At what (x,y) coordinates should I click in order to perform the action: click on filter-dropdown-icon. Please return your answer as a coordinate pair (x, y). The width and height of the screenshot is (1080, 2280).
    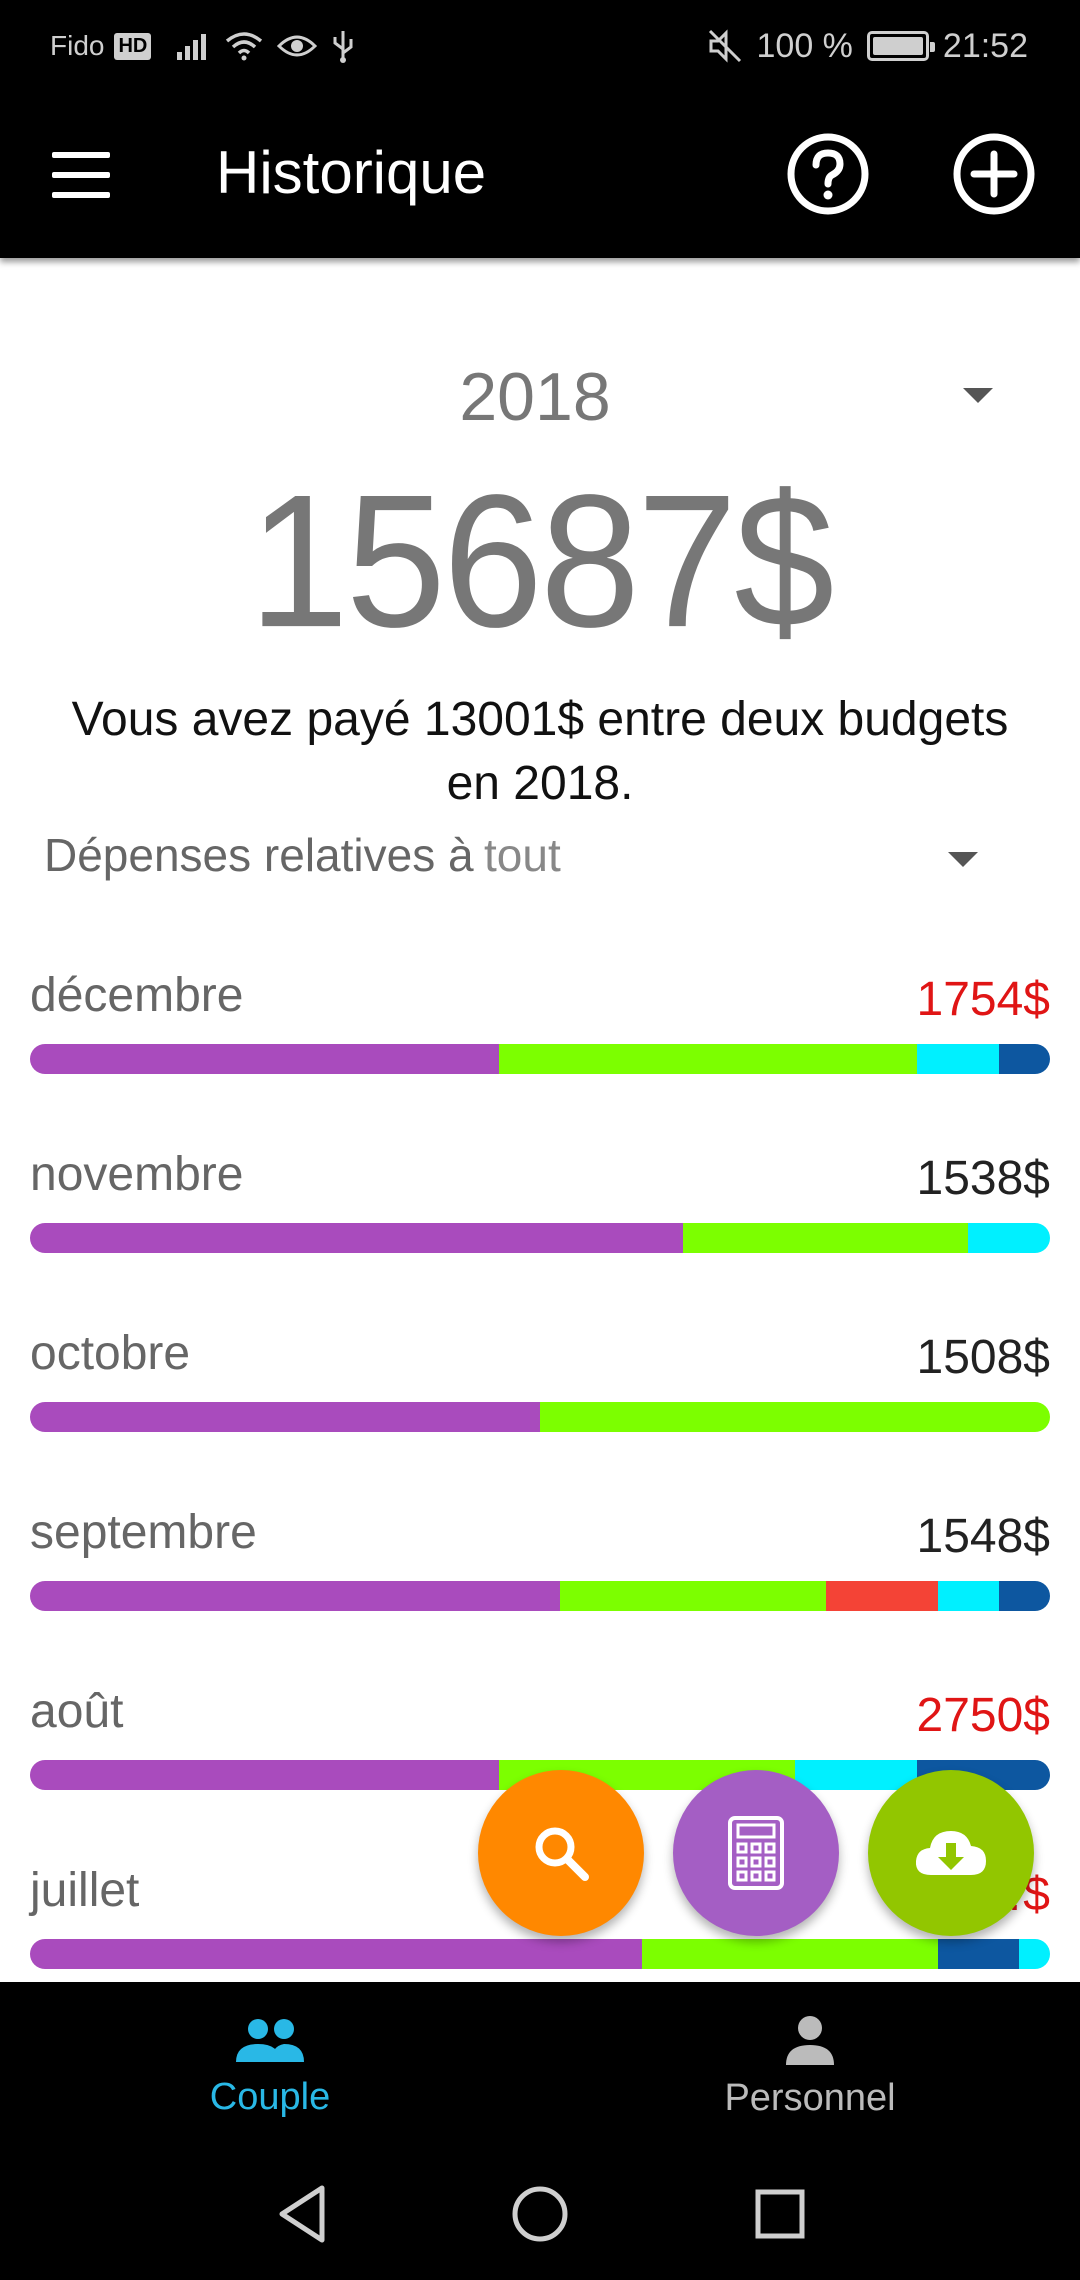
    Looking at the image, I should click on (963, 859).